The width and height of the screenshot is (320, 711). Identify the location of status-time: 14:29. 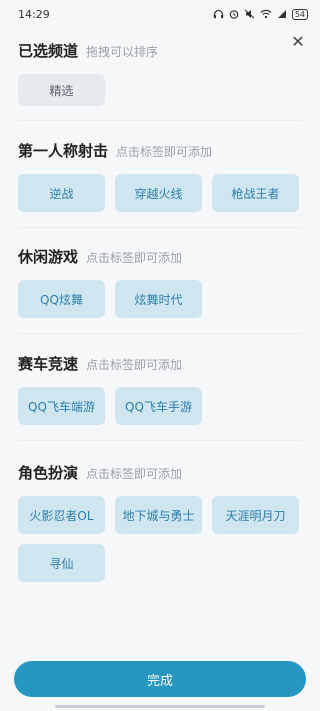
(34, 14).